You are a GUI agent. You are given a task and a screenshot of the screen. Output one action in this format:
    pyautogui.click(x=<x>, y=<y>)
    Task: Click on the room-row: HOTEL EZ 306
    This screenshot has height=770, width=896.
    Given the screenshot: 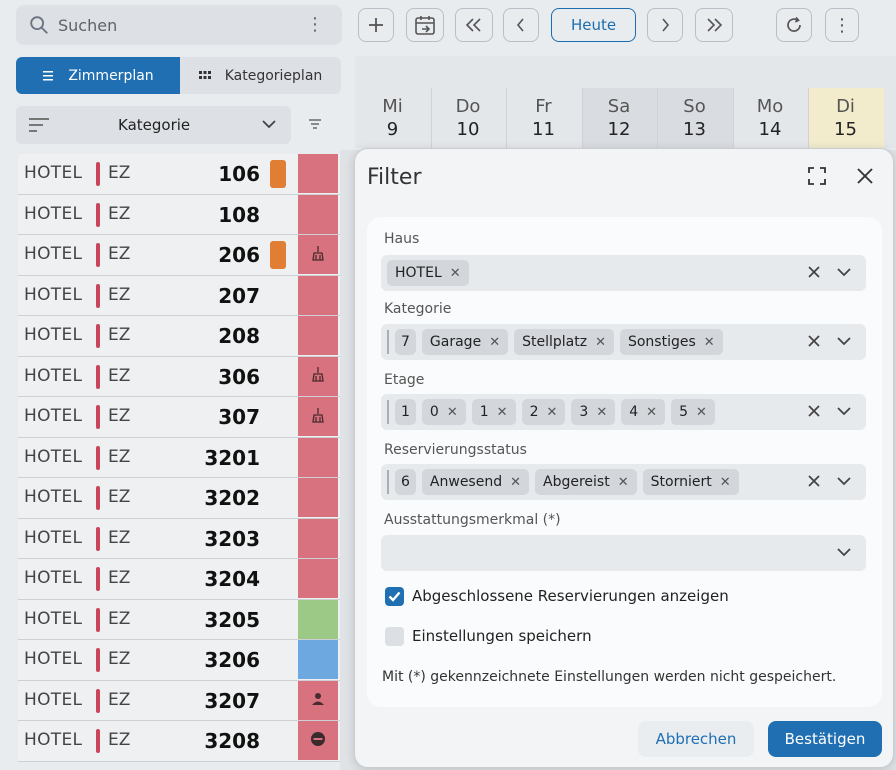 What is the action you would take?
    pyautogui.click(x=179, y=376)
    